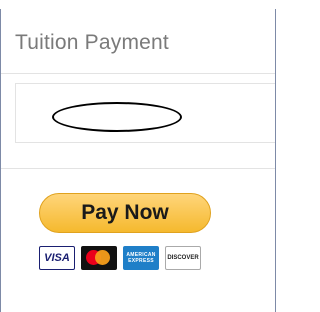  I want to click on visa-icon: VISA, so click(57, 258).